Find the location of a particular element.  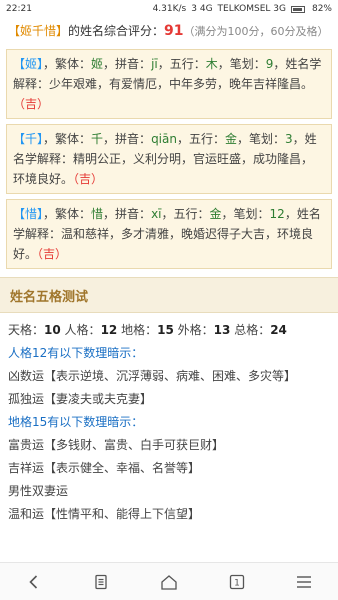

list-item: 凶数运【表示逆境、沉浮薄弱、病难、困难、多灾等】 is located at coordinates (152, 376).